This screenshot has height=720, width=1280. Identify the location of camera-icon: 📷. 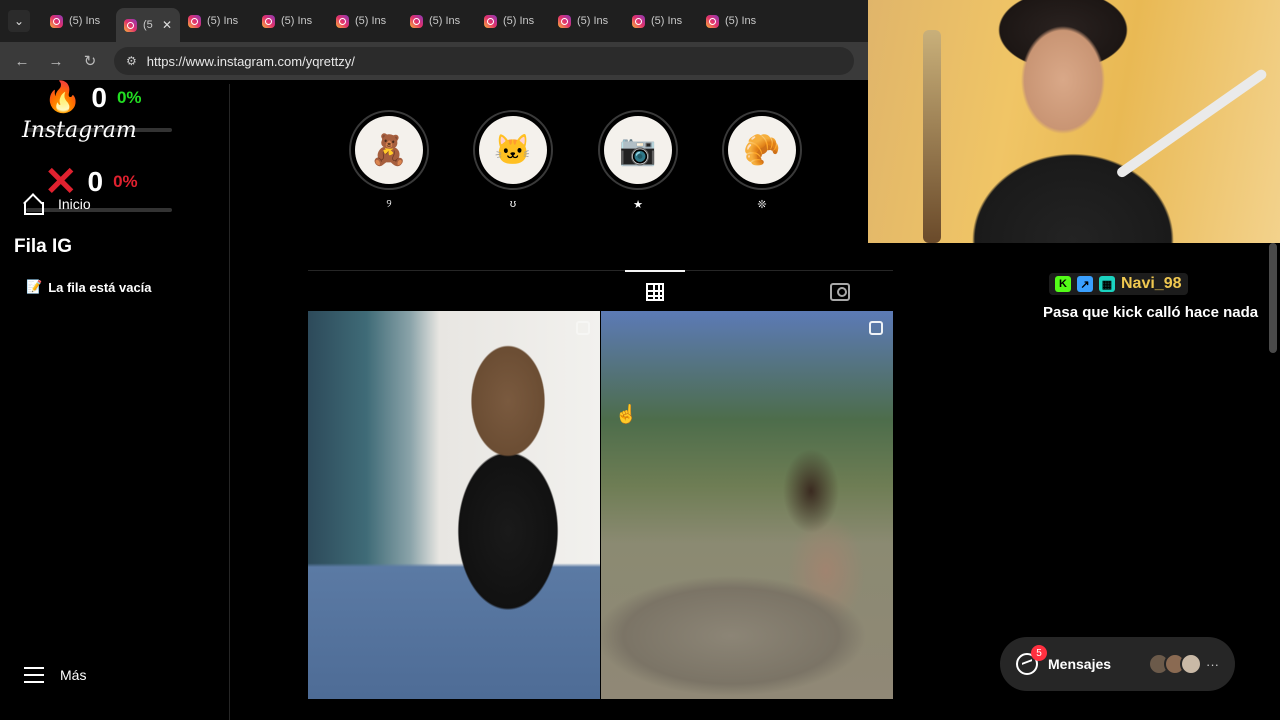
(638, 150).